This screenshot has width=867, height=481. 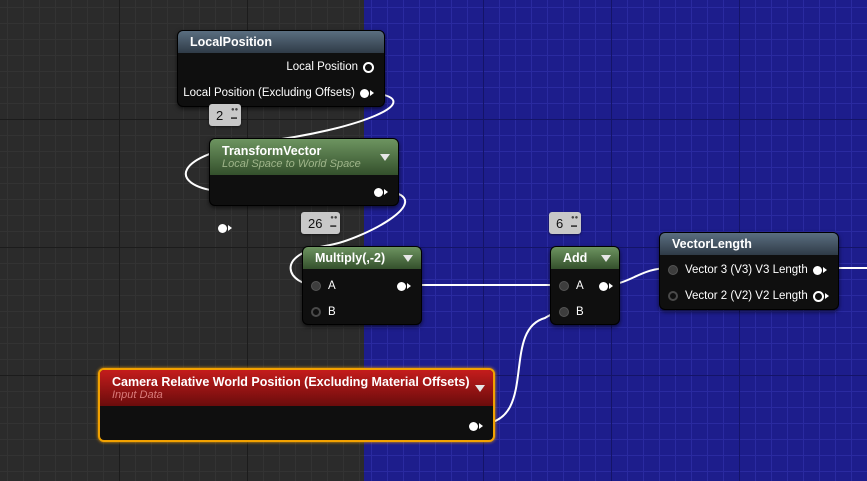 I want to click on stats-badge: 26 ●● ▬, so click(x=321, y=223).